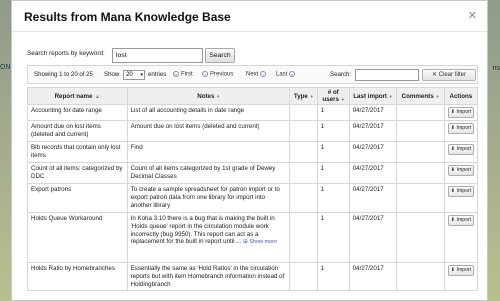 This screenshot has height=301, width=500. What do you see at coordinates (77, 198) in the screenshot?
I see `report-name-cell: Export patrons` at bounding box center [77, 198].